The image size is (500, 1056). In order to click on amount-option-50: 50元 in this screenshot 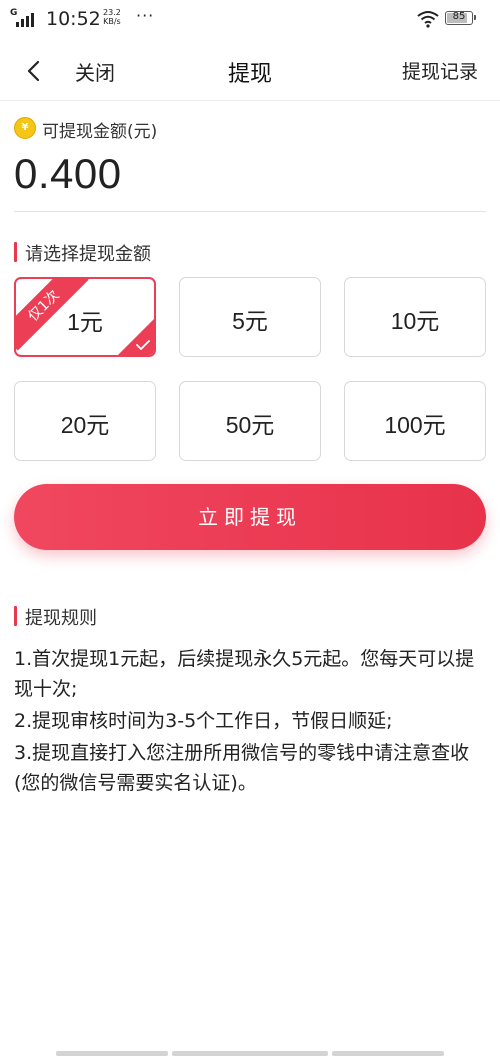, I will do `click(250, 421)`.